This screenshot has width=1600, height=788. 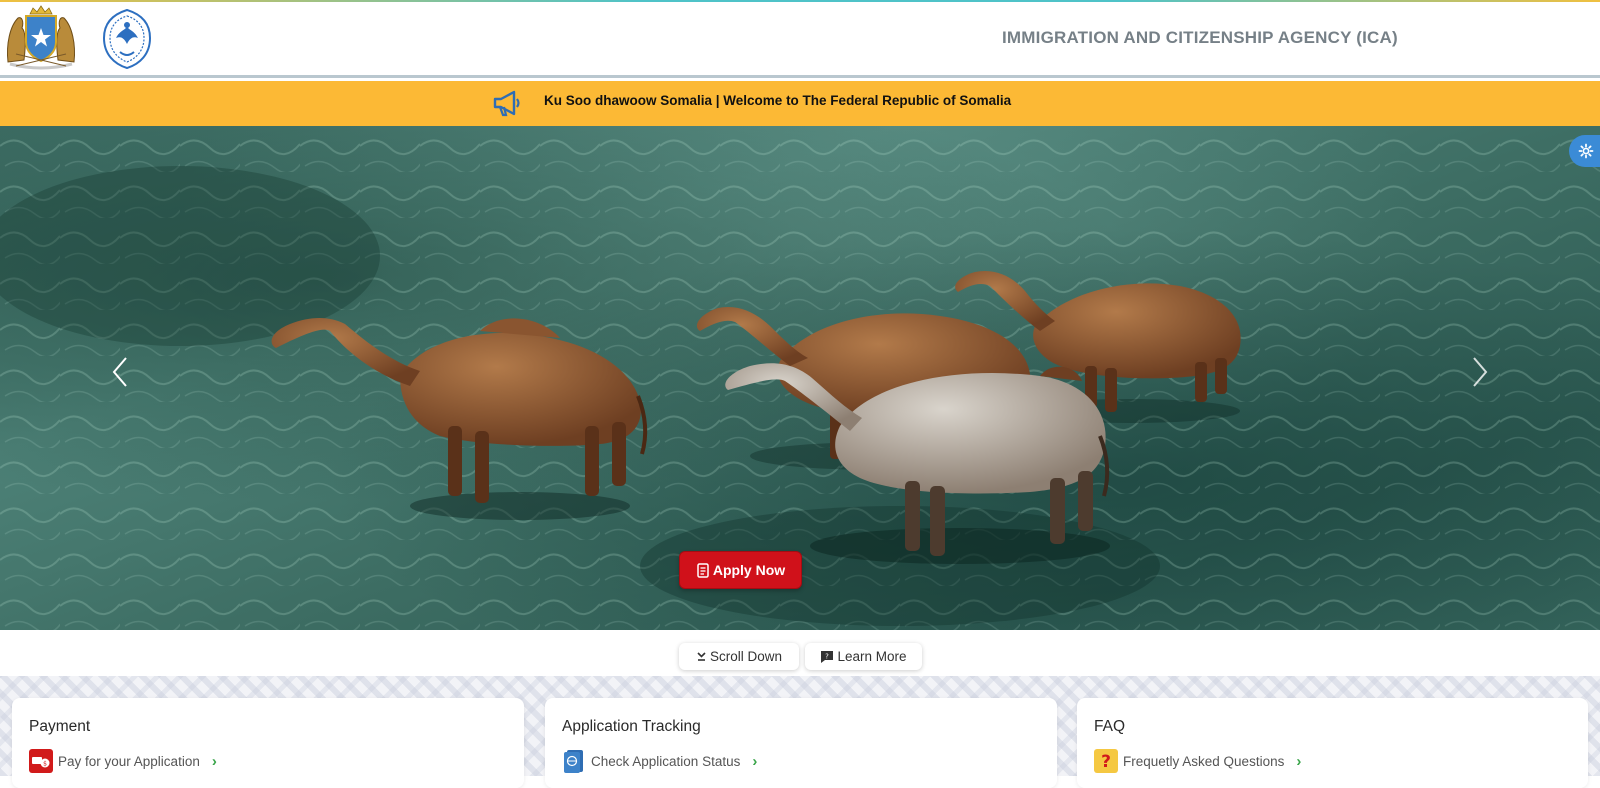 I want to click on coat-of-arms-logo, so click(x=41, y=37).